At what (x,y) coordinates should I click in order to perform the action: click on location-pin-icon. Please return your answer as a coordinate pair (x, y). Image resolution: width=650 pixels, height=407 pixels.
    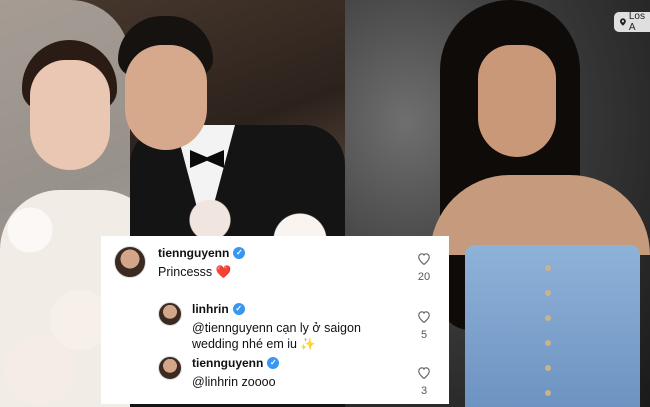
    Looking at the image, I should click on (623, 22).